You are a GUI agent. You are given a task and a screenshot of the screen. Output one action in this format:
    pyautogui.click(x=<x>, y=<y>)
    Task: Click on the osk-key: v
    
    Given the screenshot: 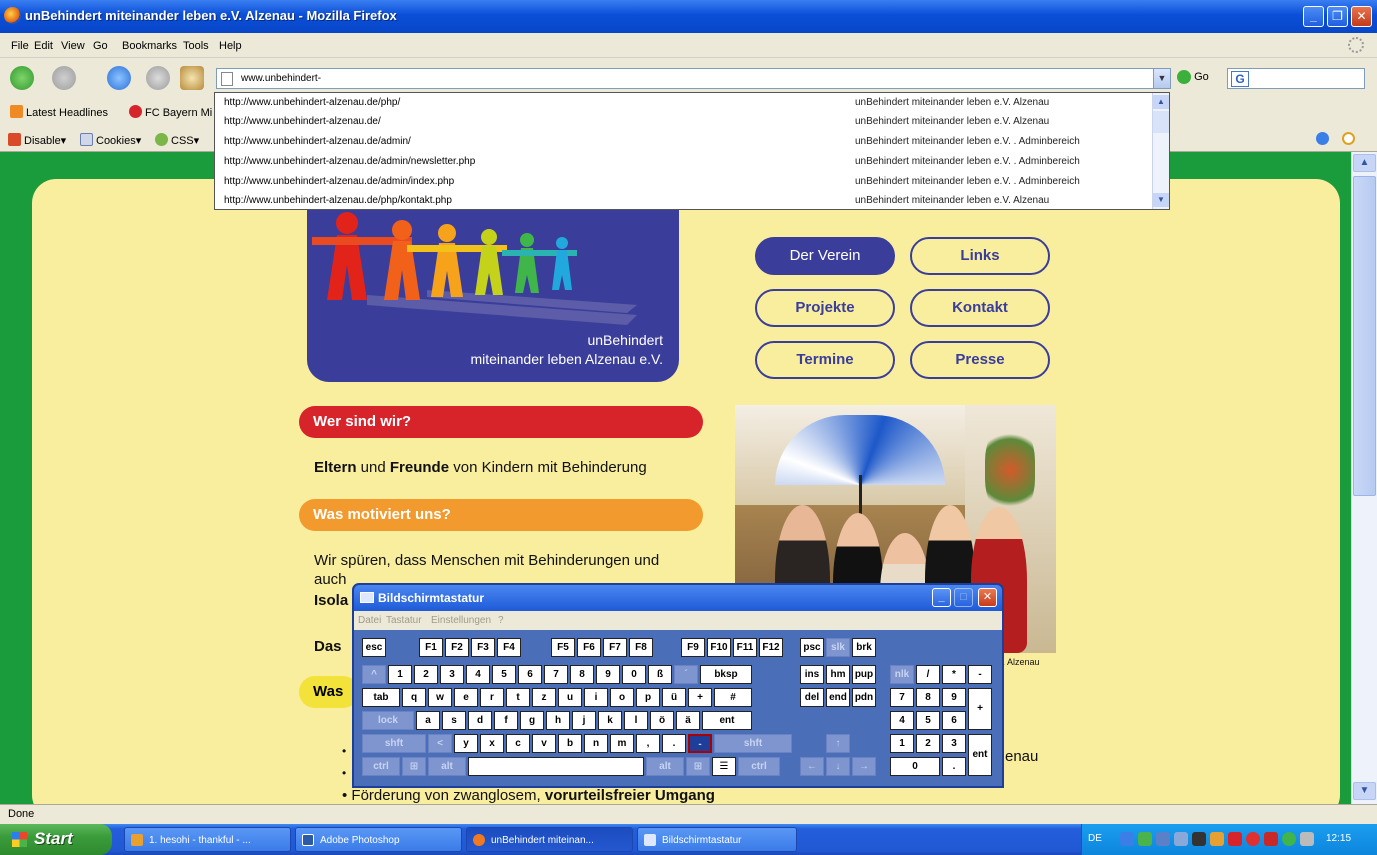 What is the action you would take?
    pyautogui.click(x=544, y=743)
    